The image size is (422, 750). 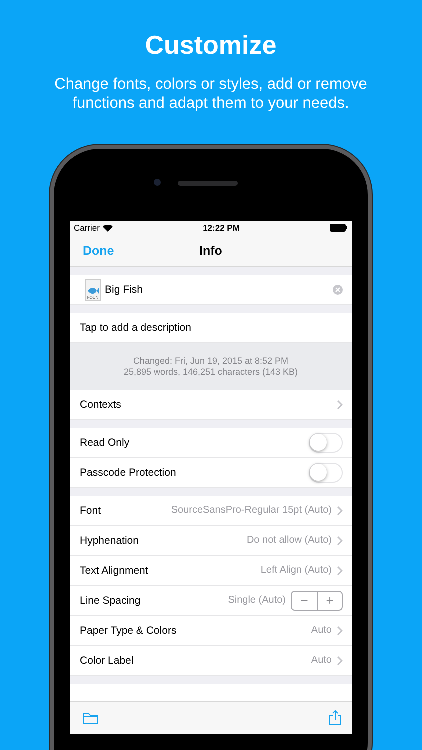 What do you see at coordinates (111, 600) in the screenshot?
I see `row-label: Line Spacing` at bounding box center [111, 600].